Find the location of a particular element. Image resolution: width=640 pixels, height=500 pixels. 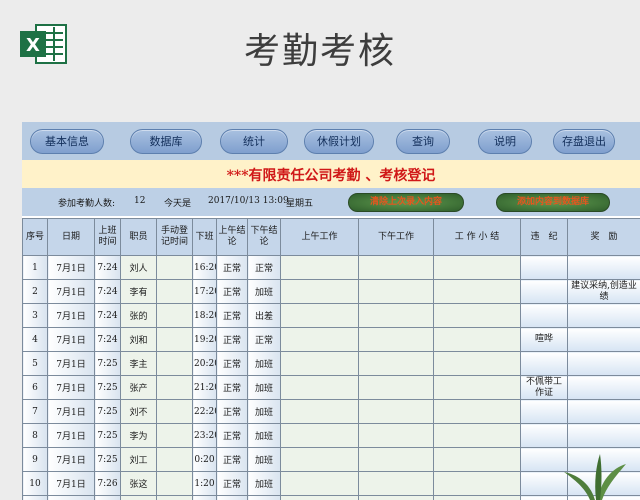

row-violation-cell: 喧哗 is located at coordinates (544, 339).